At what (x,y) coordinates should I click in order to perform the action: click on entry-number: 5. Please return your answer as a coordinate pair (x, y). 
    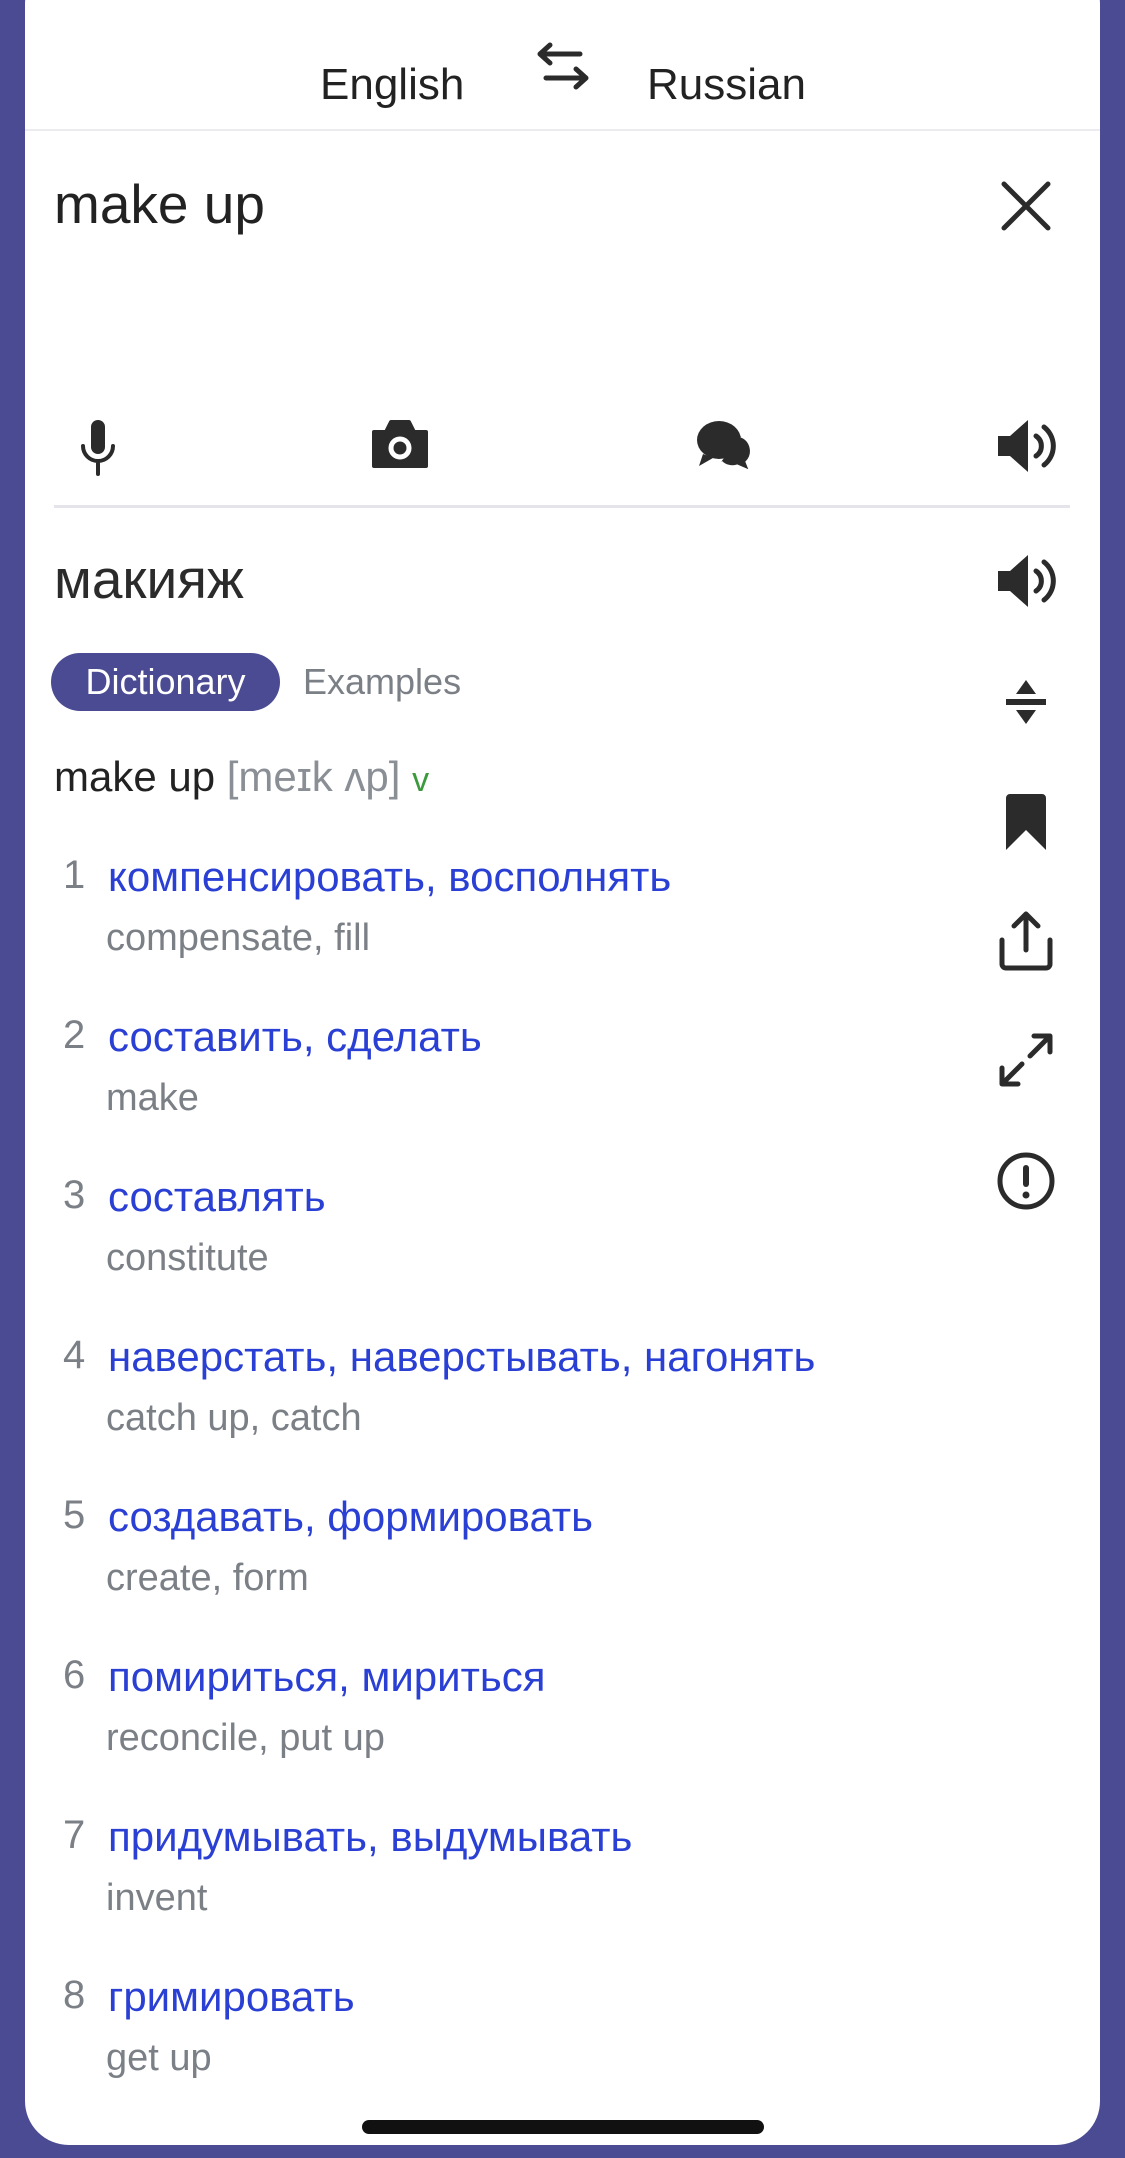
    Looking at the image, I should click on (74, 1515).